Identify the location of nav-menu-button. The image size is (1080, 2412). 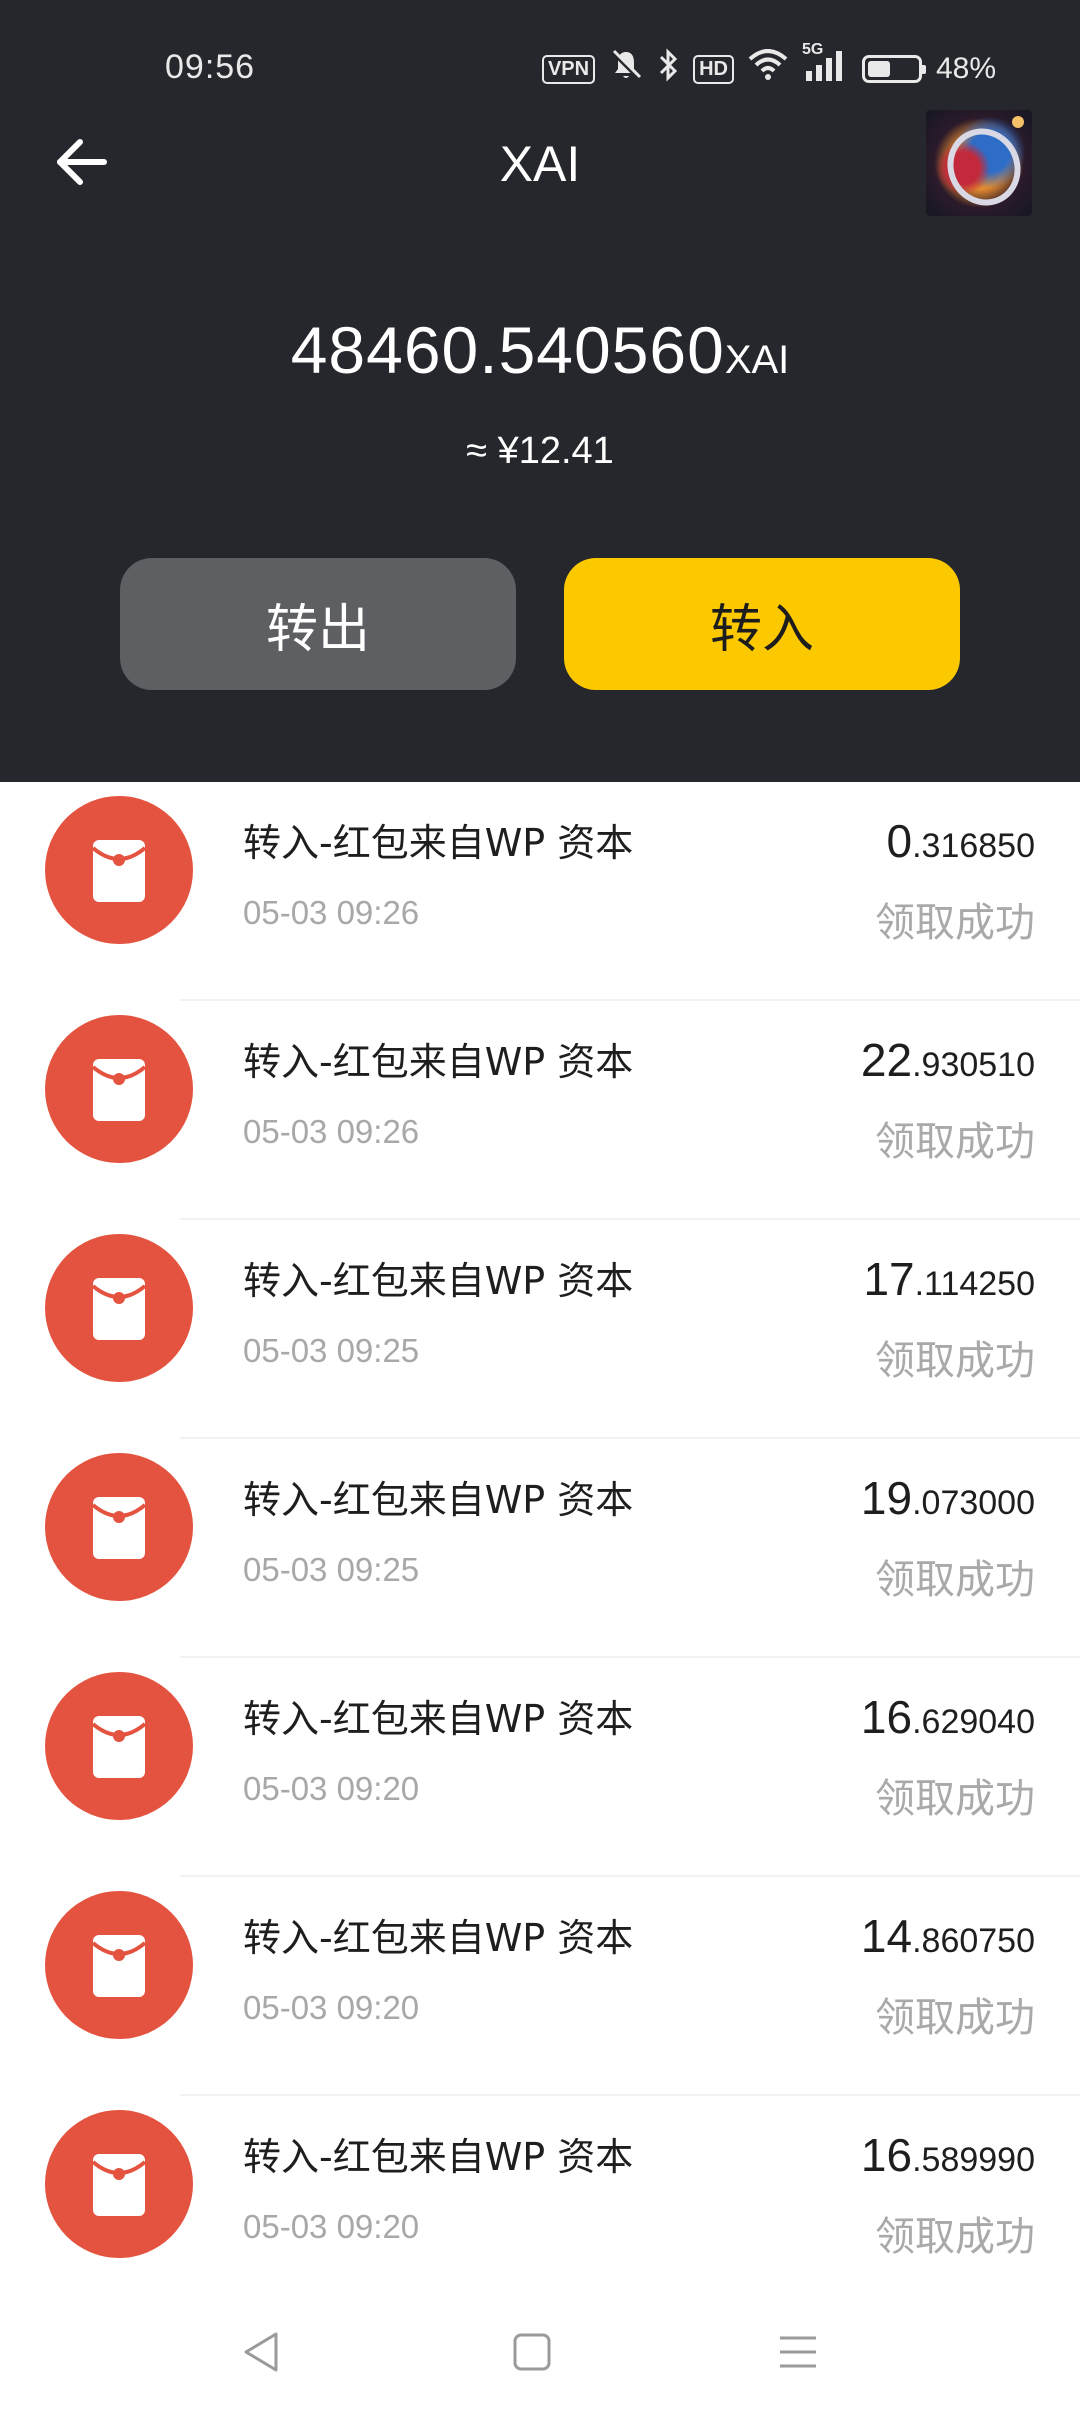
(798, 2352).